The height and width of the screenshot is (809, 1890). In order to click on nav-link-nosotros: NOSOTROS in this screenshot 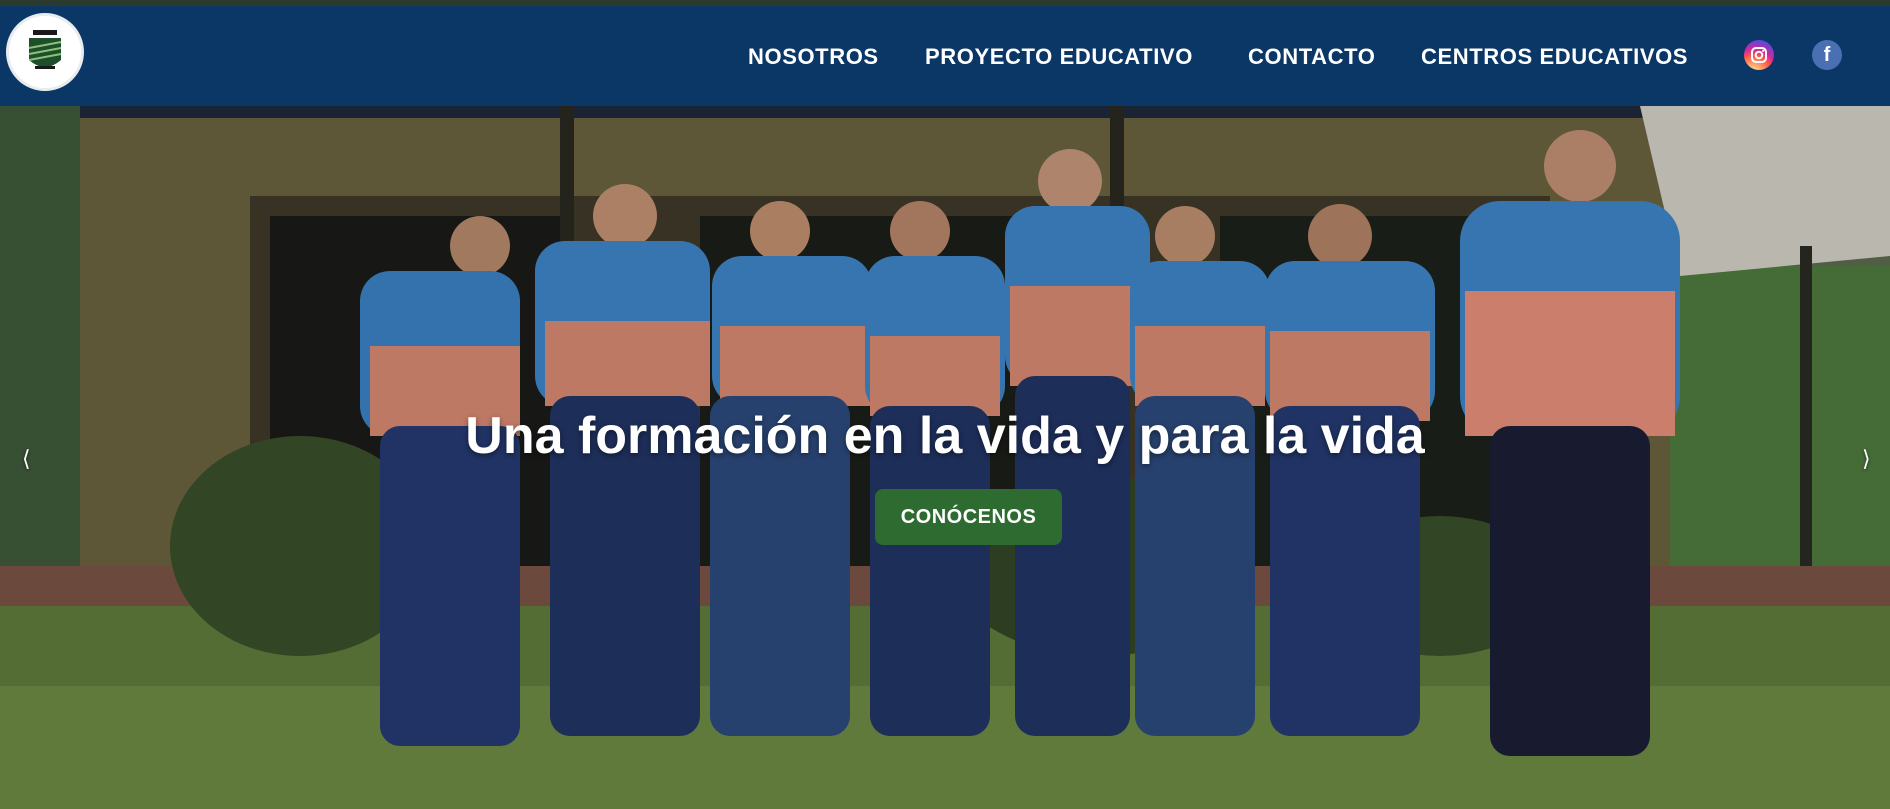, I will do `click(813, 57)`.